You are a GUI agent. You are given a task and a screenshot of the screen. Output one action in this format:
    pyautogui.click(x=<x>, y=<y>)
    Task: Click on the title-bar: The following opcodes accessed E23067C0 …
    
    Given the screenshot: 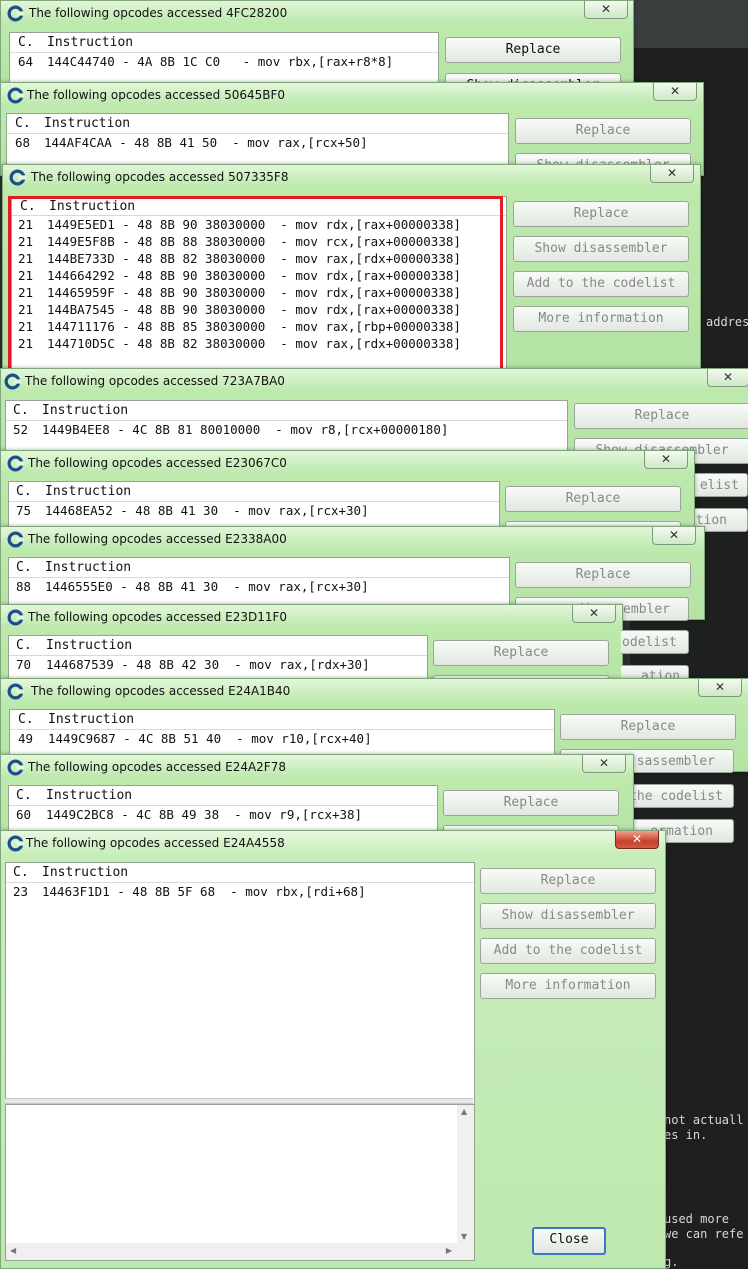 What is the action you would take?
    pyautogui.click(x=347, y=464)
    